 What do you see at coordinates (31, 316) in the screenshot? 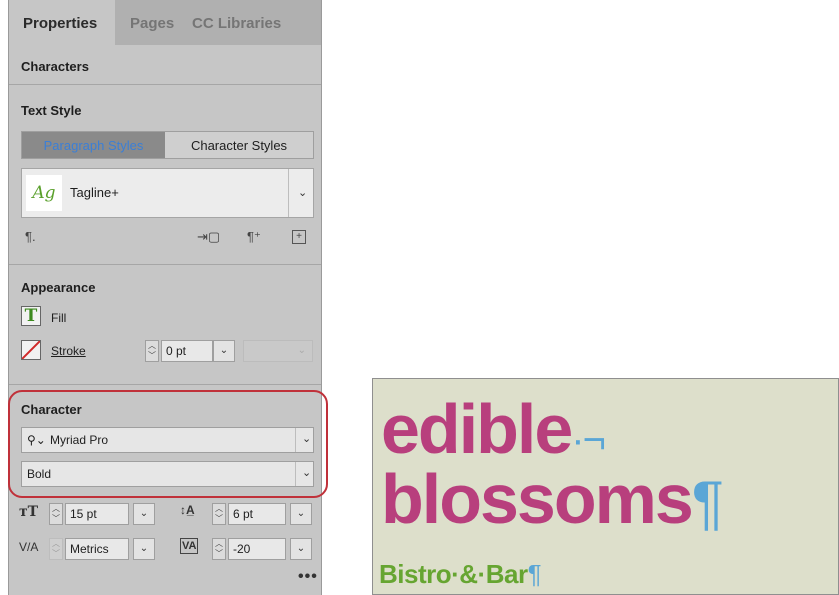
I see `fill-swatch-icon: T` at bounding box center [31, 316].